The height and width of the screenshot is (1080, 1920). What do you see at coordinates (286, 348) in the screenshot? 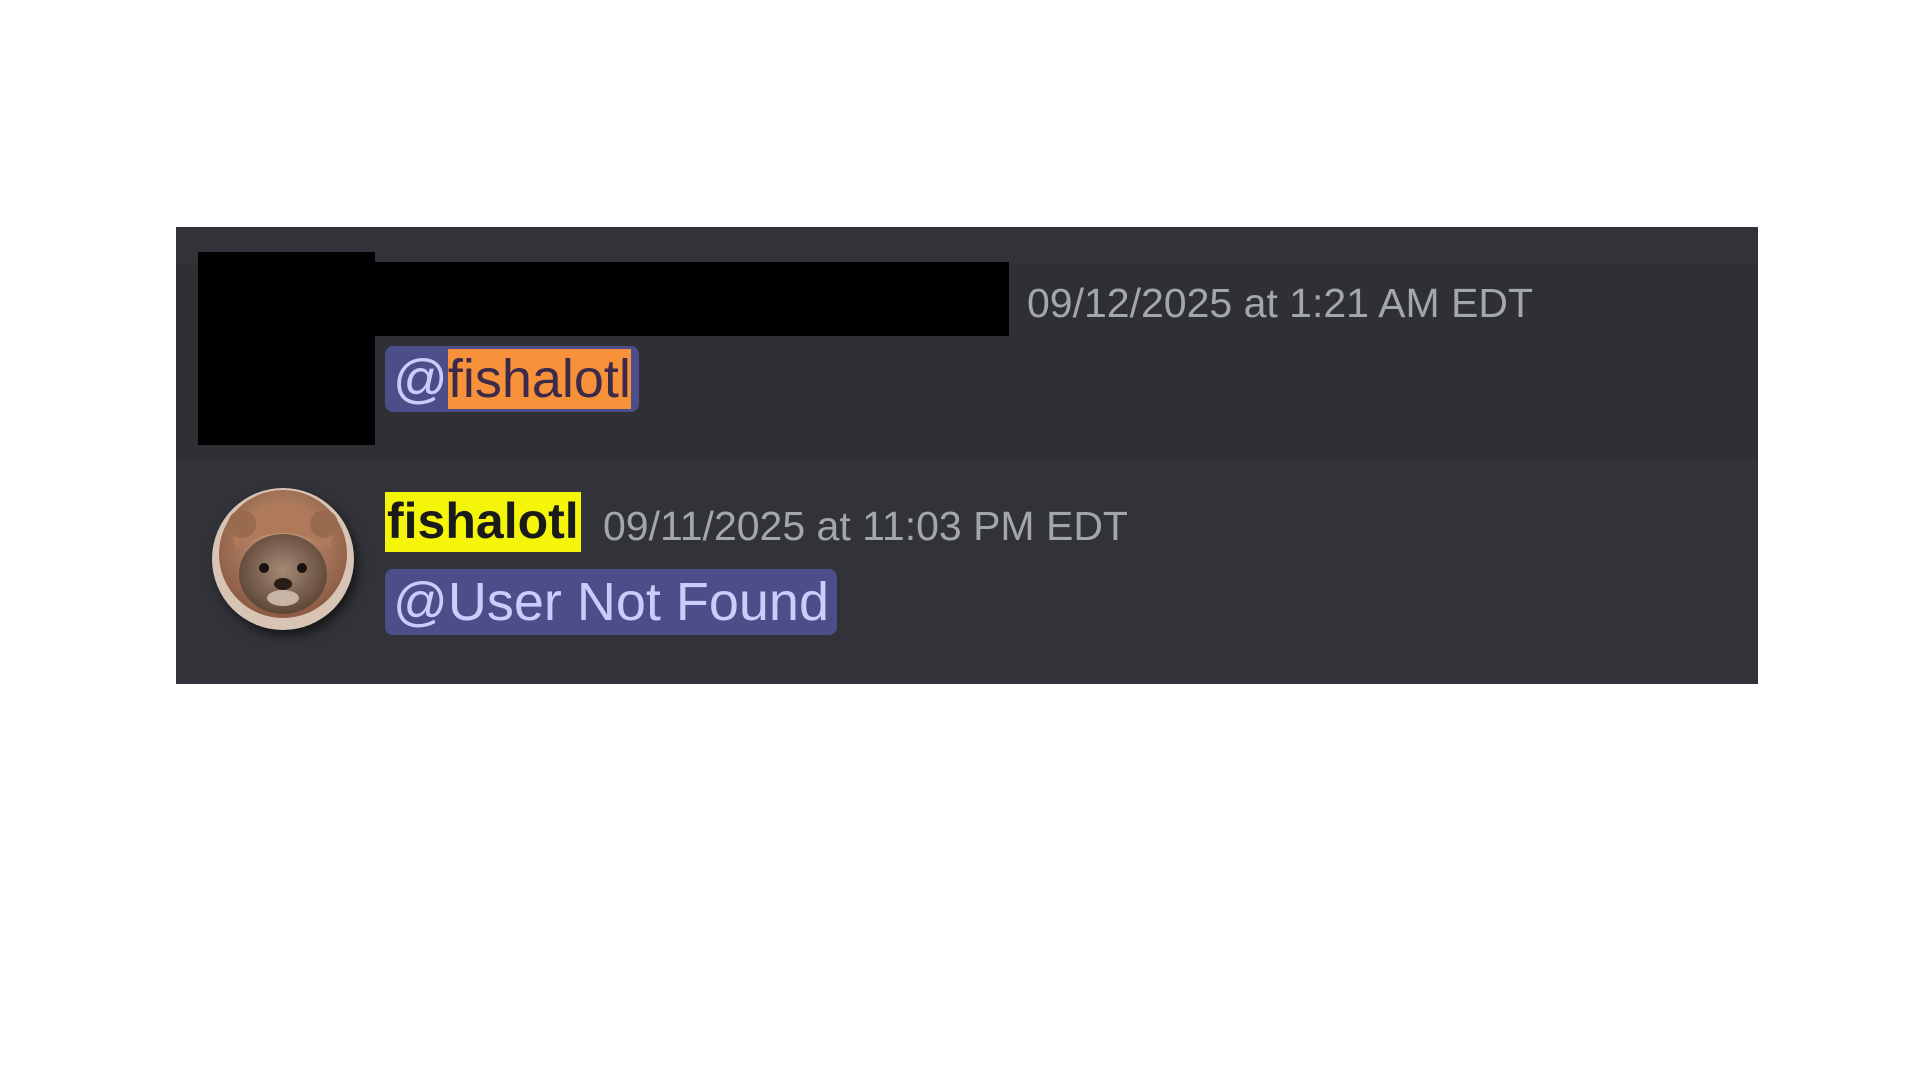
I see `redacted-avatar` at bounding box center [286, 348].